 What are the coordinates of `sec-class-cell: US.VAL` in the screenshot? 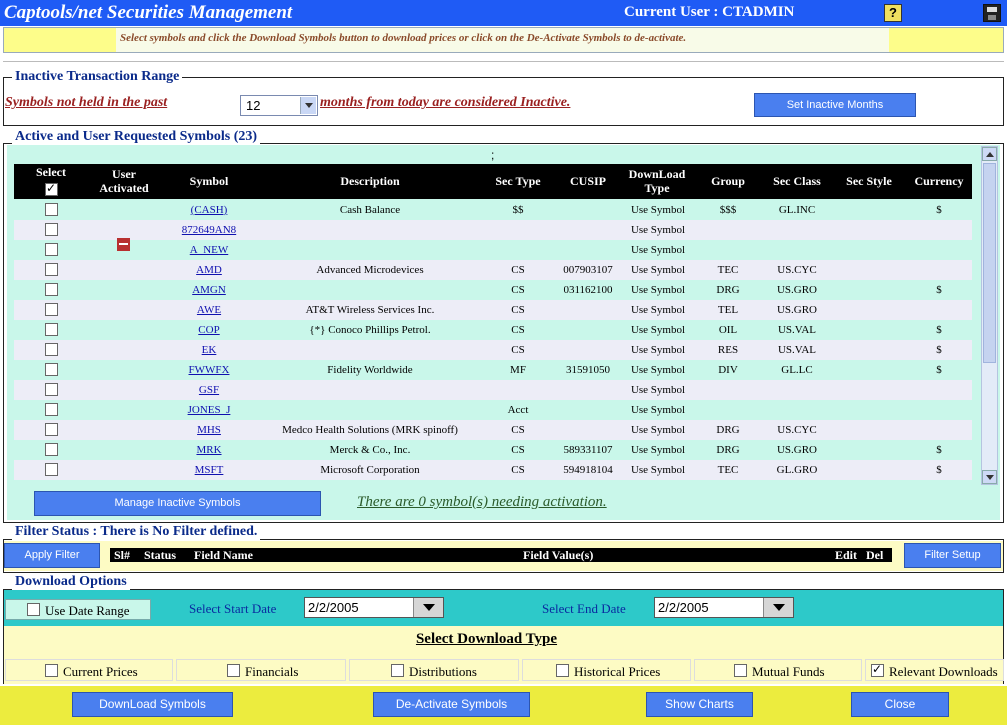 It's located at (796, 330).